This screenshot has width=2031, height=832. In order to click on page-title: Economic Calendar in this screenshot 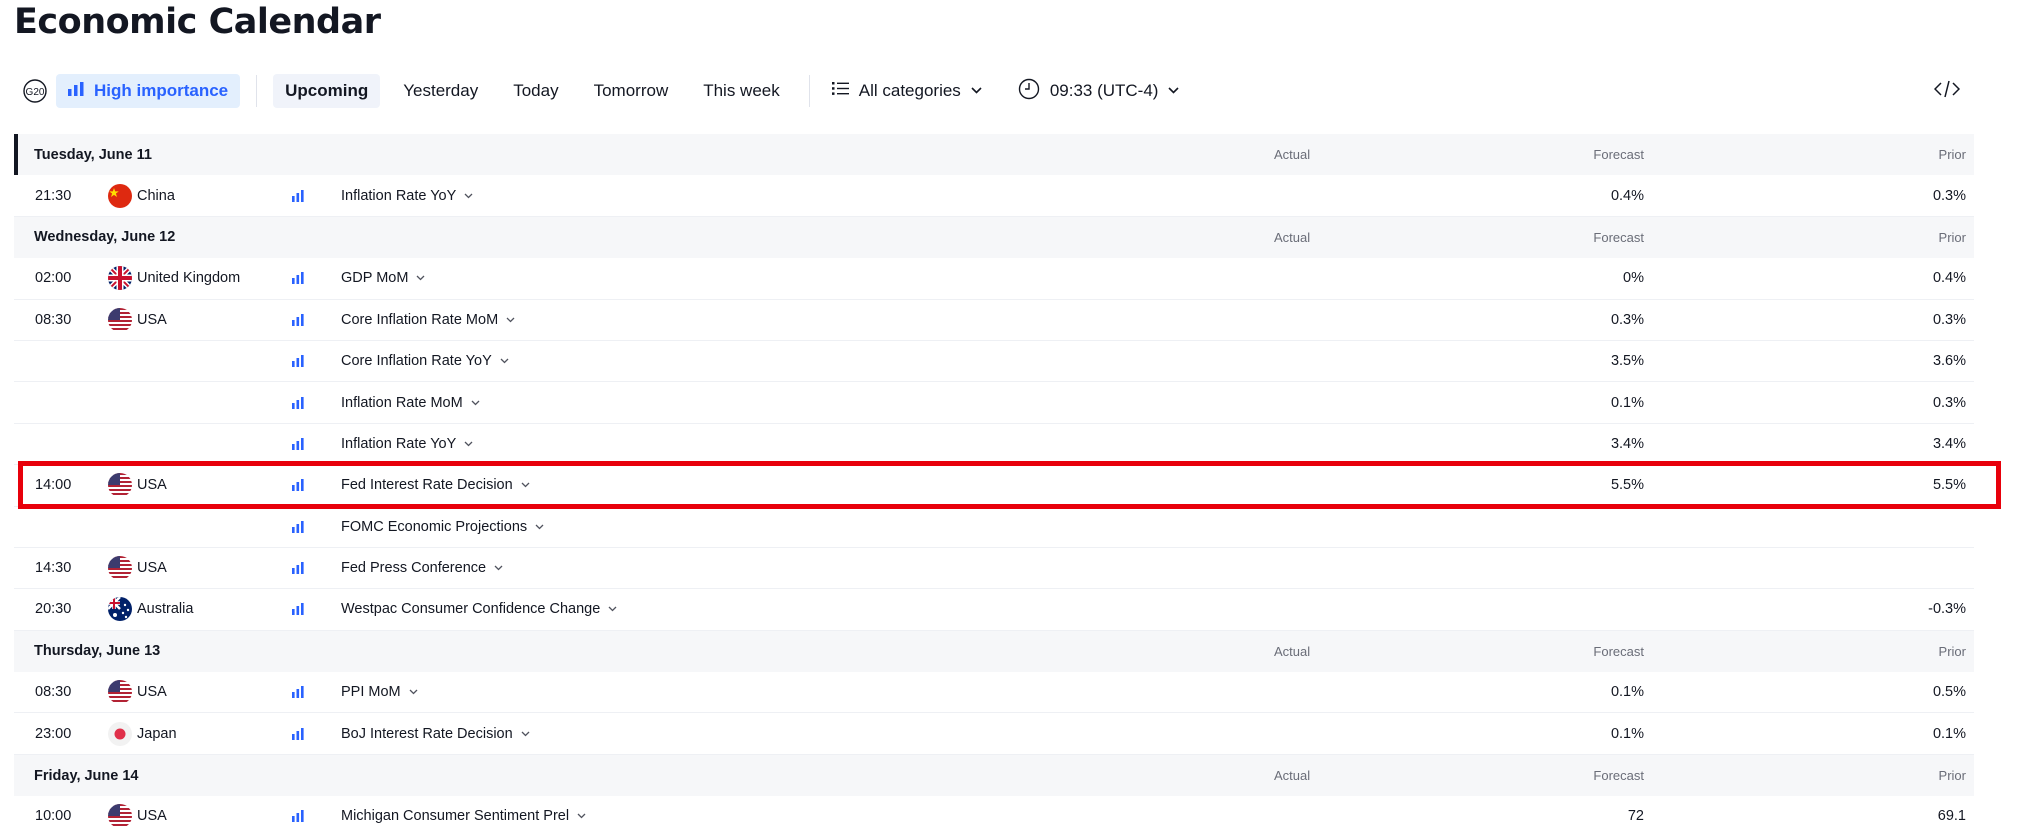, I will do `click(197, 22)`.